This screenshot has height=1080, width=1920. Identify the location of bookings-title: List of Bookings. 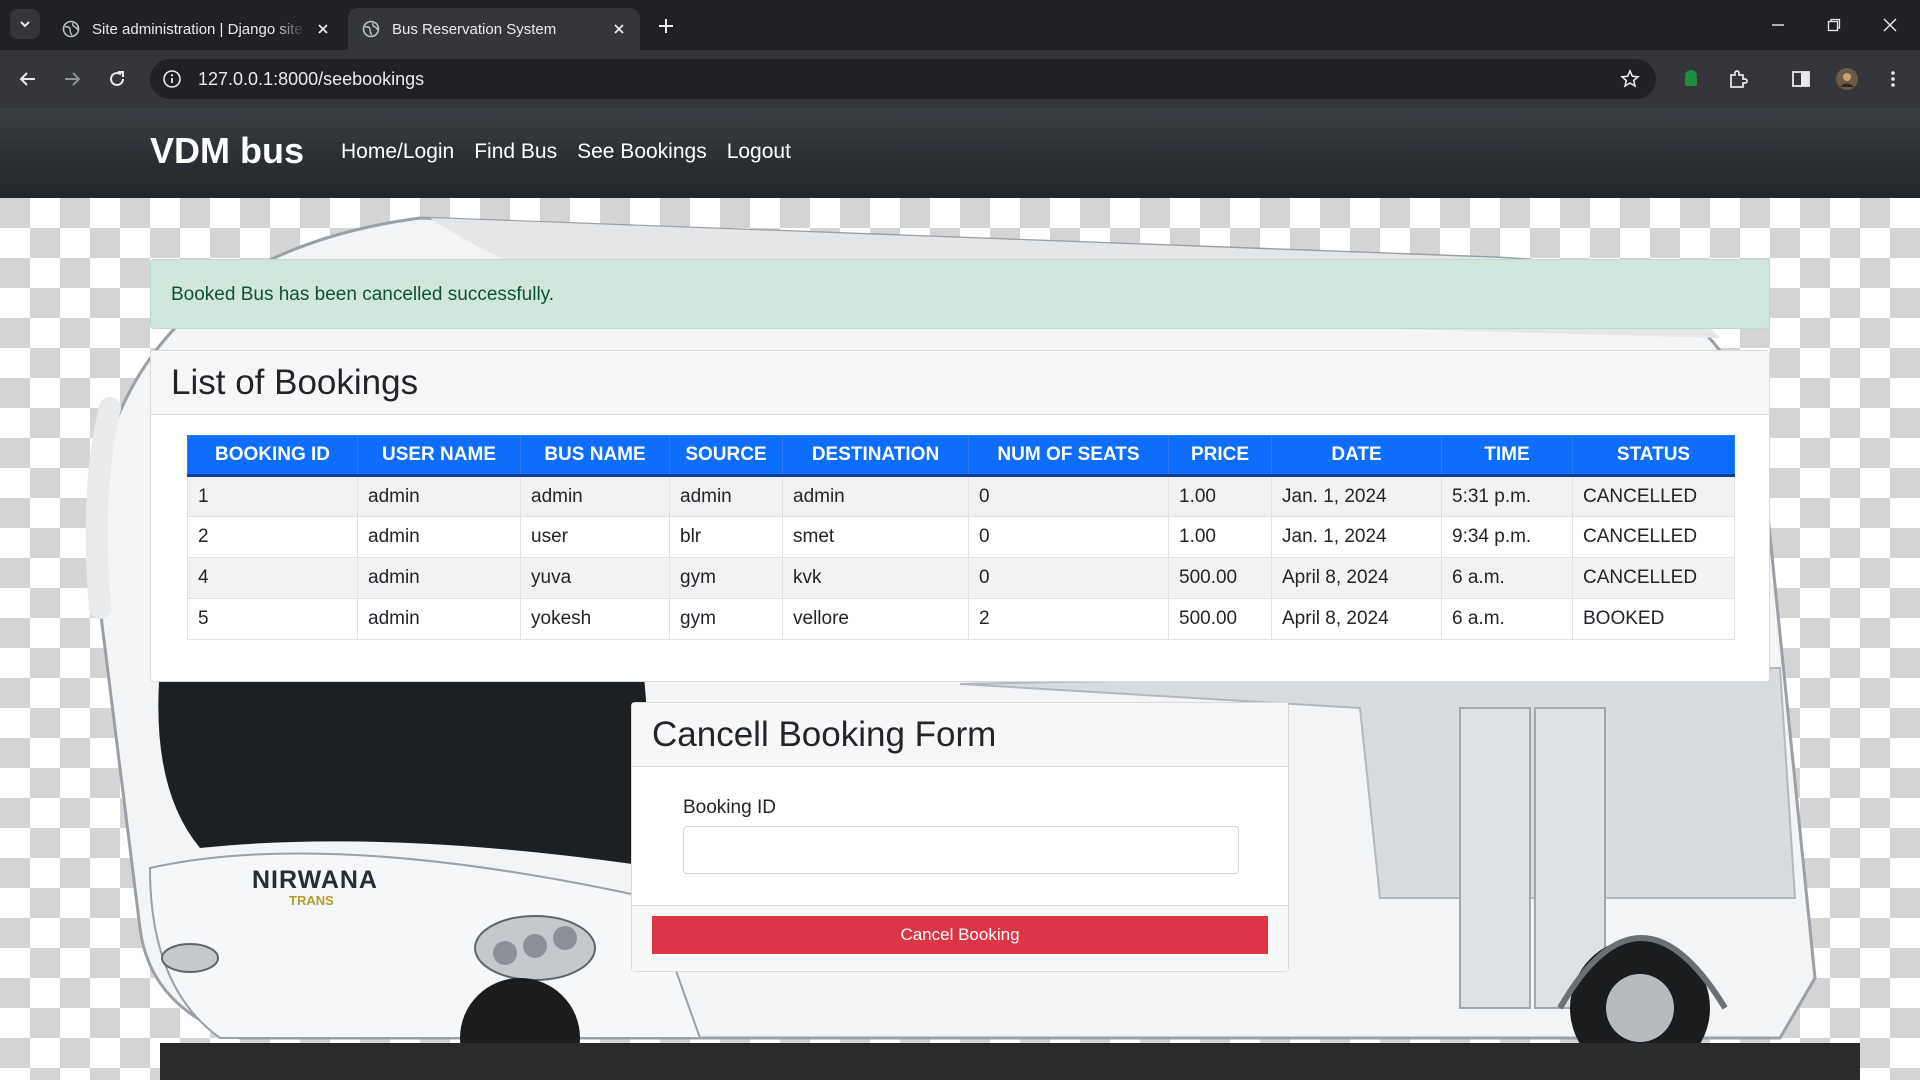
(960, 383).